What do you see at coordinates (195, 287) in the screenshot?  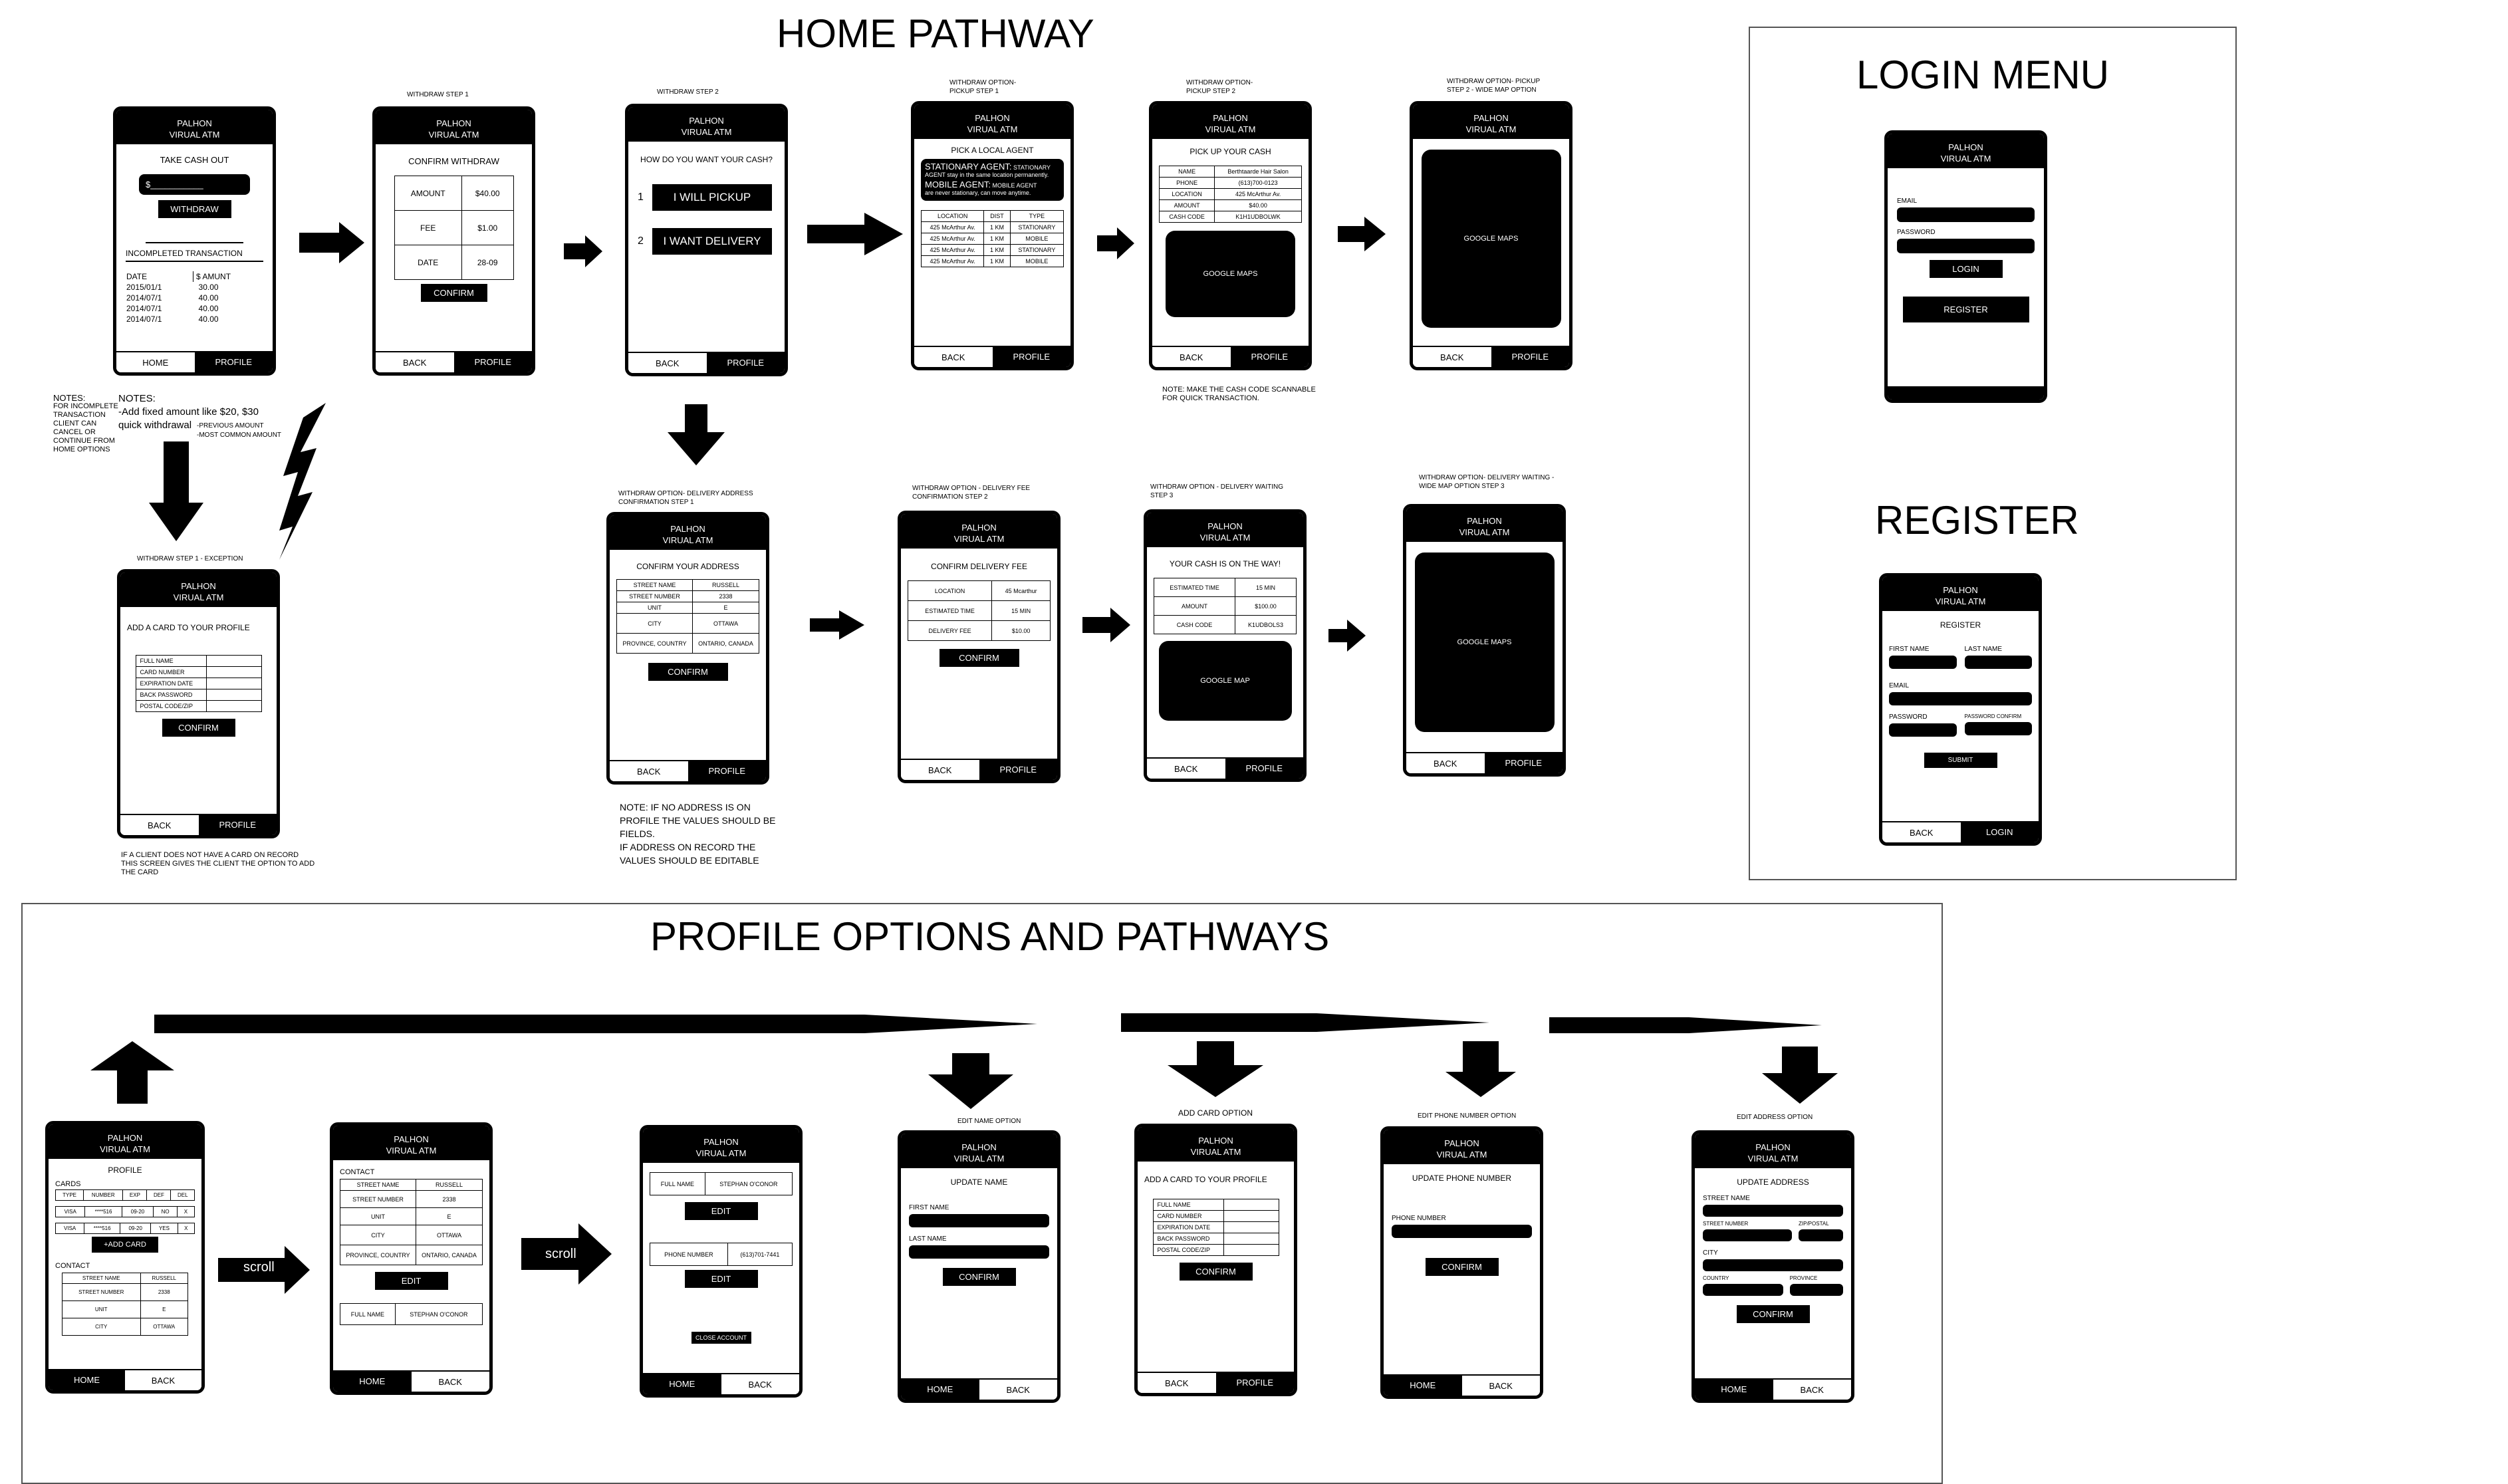 I see `table-row: 2015/01/1 30.00` at bounding box center [195, 287].